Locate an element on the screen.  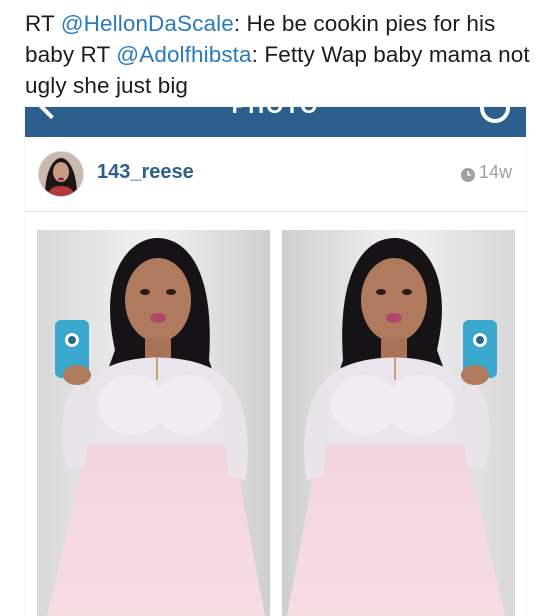
mention-hellondascale: @HellonDaScale is located at coordinates (147, 23).